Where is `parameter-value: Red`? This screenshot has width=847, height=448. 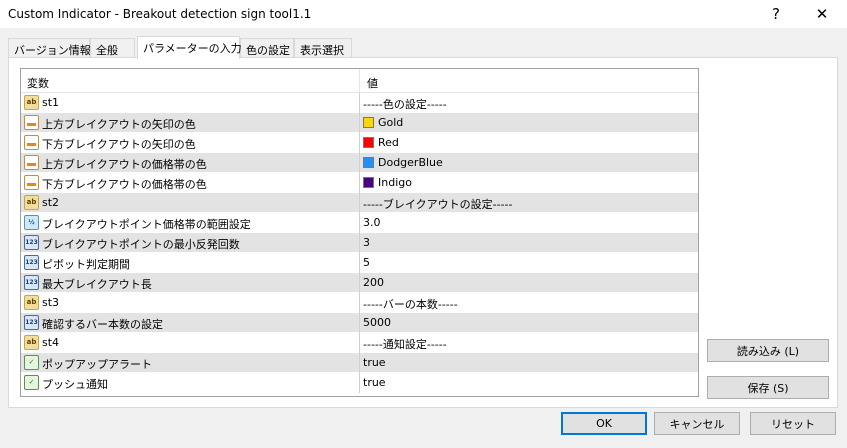
parameter-value: Red is located at coordinates (381, 142).